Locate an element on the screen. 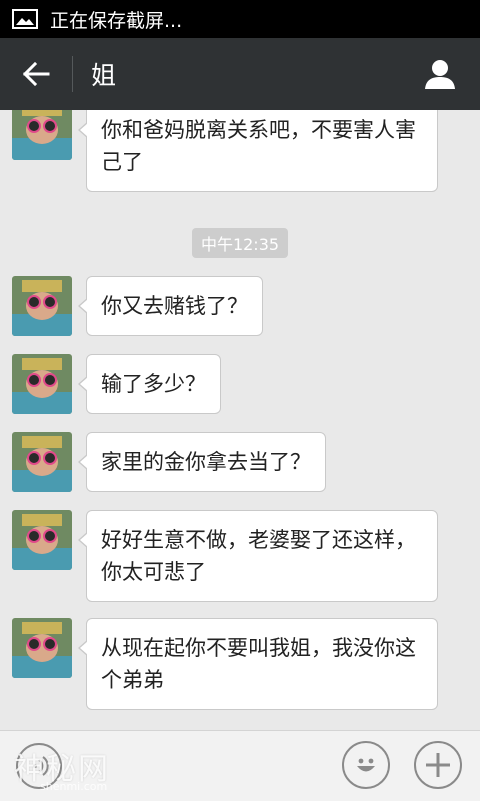  message-row: 从现在起你不要叫我姐，我没你这个弟弟 is located at coordinates (225, 664).